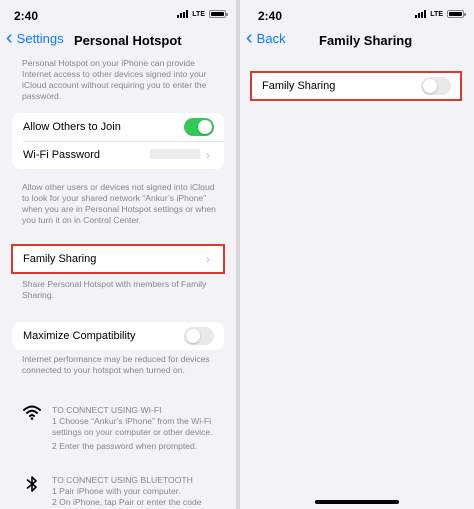 The width and height of the screenshot is (474, 509). Describe the element at coordinates (125, 446) in the screenshot. I see `wifi-instructions-step-2: 2 Enter the password when prompted.` at that location.